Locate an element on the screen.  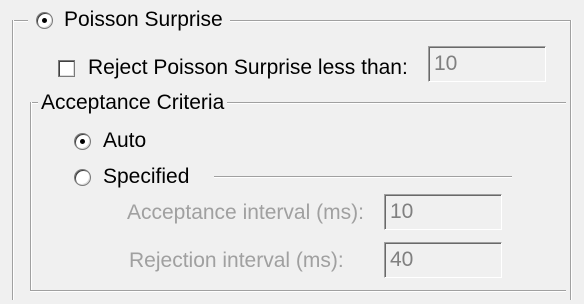
auto-label: Auto is located at coordinates (125, 141).